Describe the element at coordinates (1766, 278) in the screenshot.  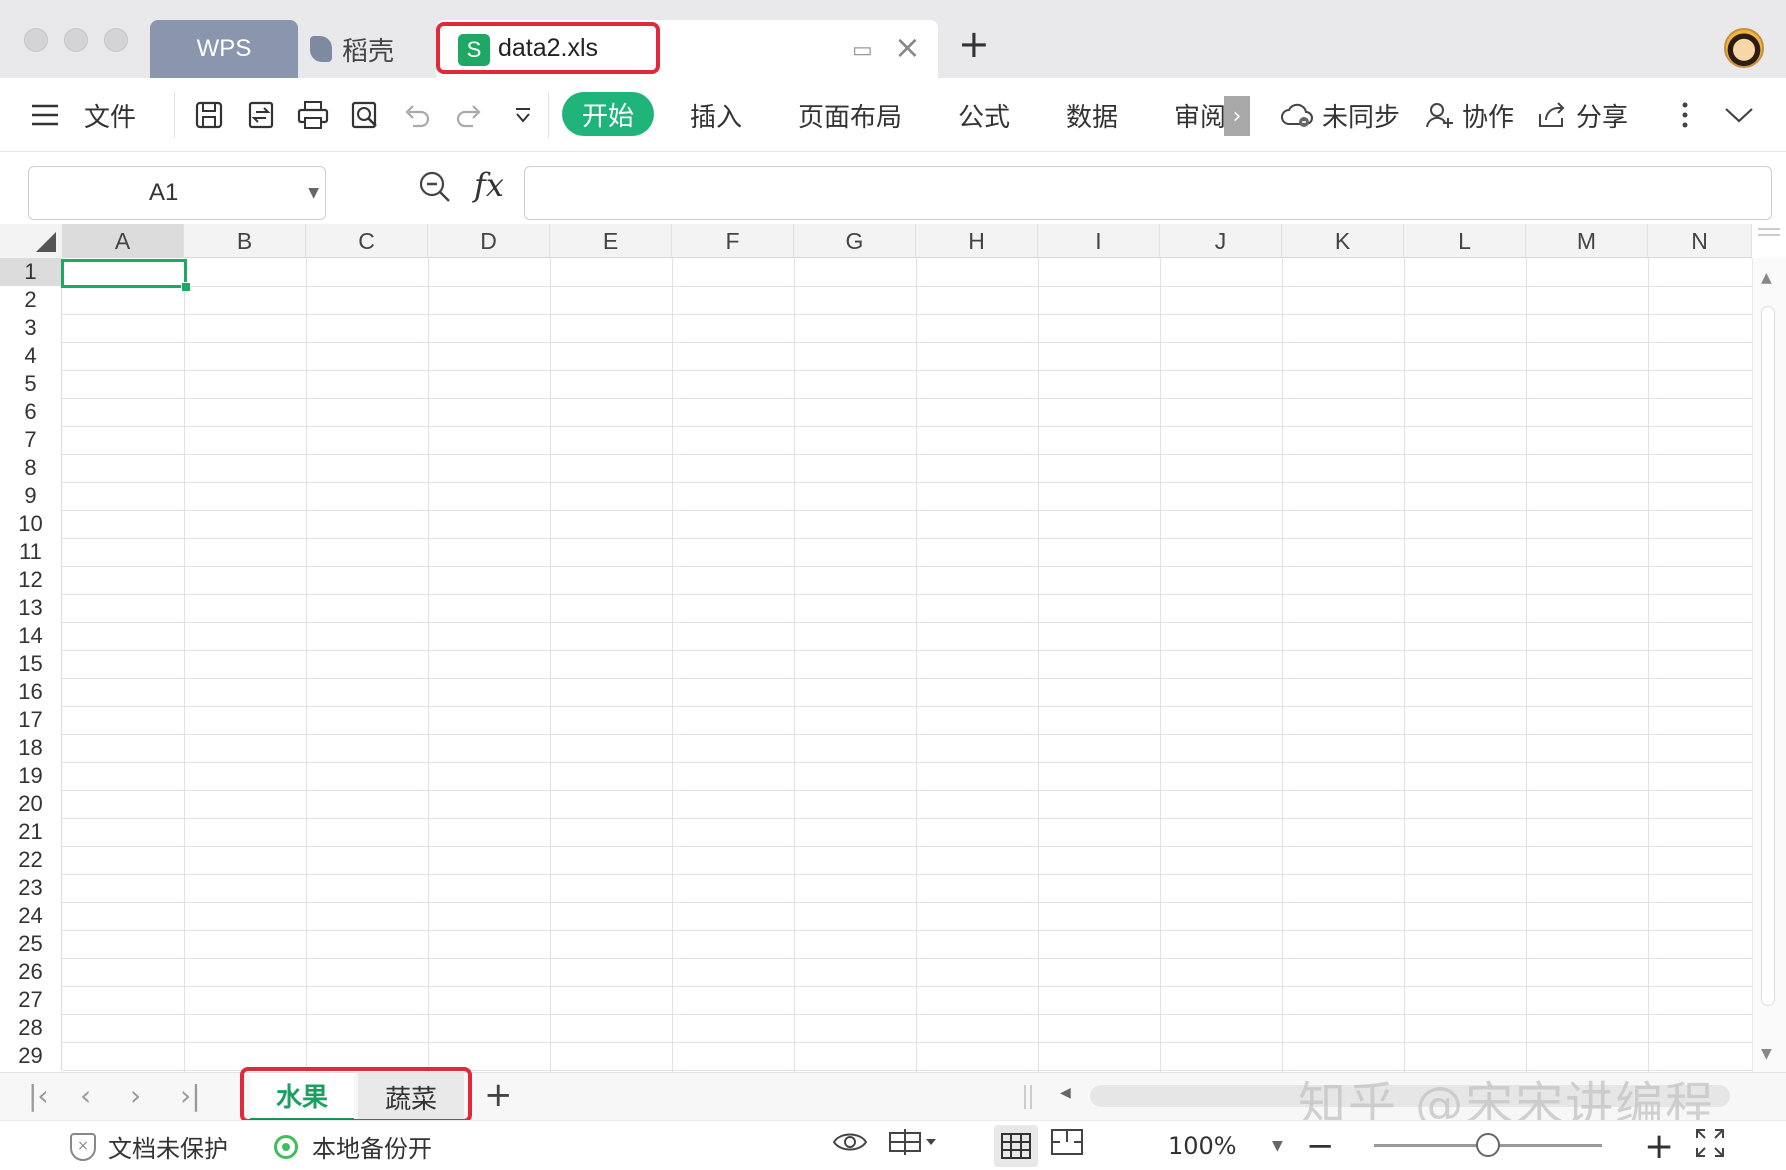
I see `scroll-up-icon: ▲` at that location.